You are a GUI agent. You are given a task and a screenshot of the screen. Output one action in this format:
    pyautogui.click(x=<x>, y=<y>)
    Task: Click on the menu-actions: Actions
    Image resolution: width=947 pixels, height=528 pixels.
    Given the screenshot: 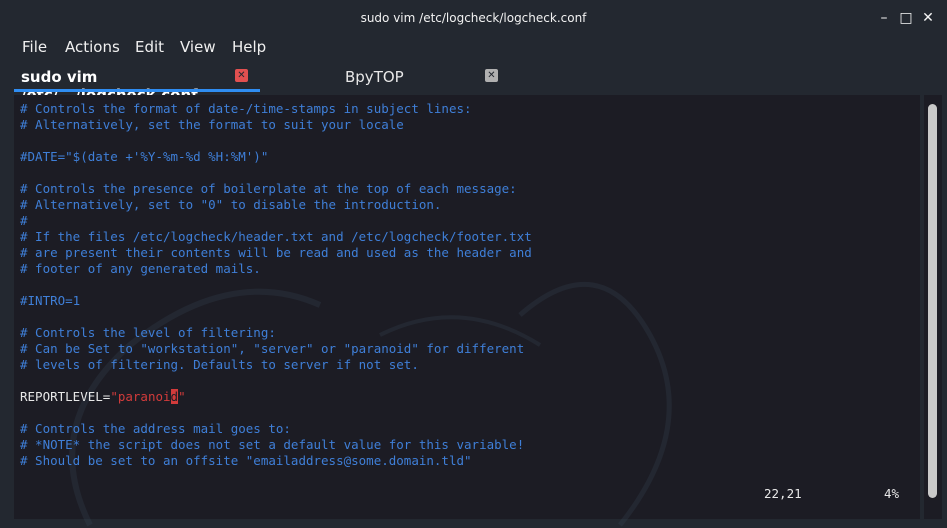 What is the action you would take?
    pyautogui.click(x=92, y=47)
    